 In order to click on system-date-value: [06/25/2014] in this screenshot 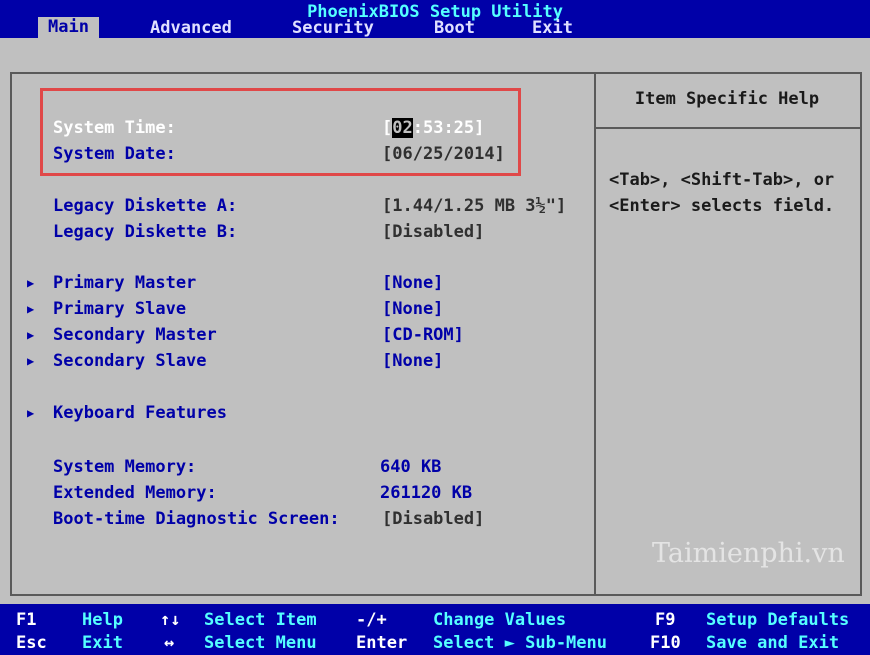, I will do `click(443, 154)`.